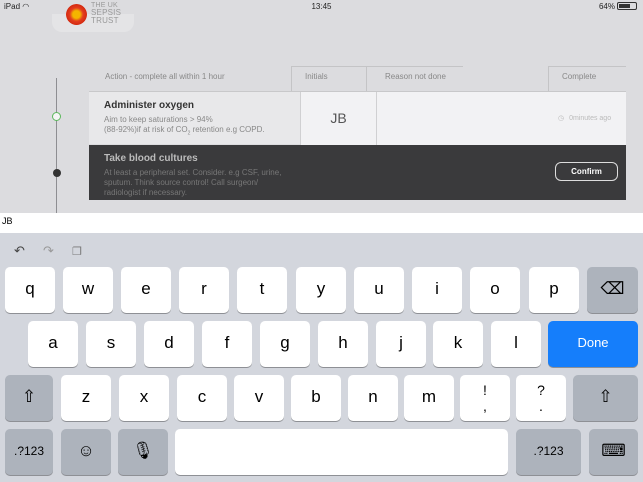 This screenshot has height=482, width=643. Describe the element at coordinates (554, 290) in the screenshot. I see `key-p: p` at that location.